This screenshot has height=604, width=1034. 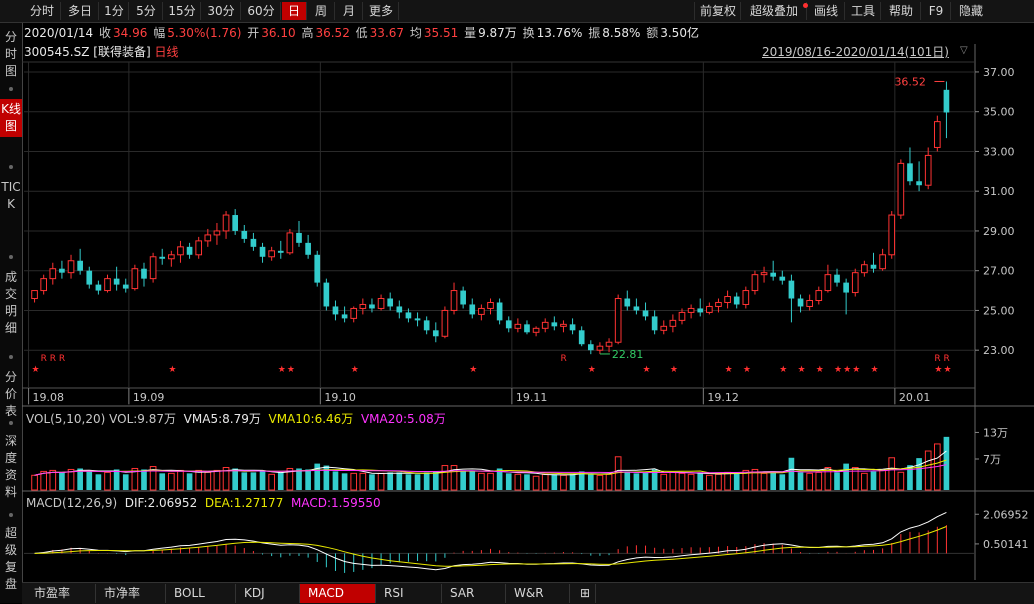 What do you see at coordinates (992, 459) in the screenshot?
I see `vol-axis-label-1: 7万` at bounding box center [992, 459].